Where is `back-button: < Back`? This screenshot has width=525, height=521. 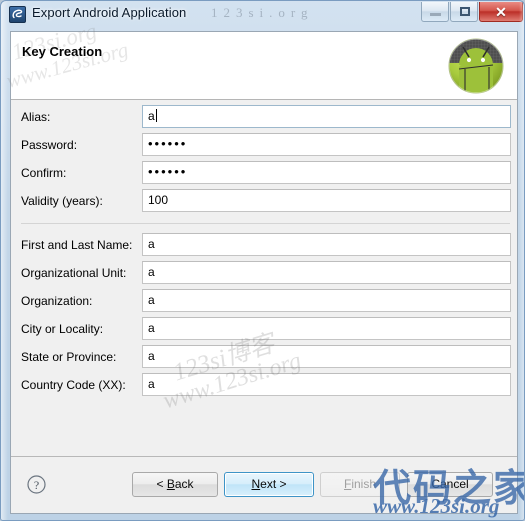
back-button: < Back is located at coordinates (175, 484).